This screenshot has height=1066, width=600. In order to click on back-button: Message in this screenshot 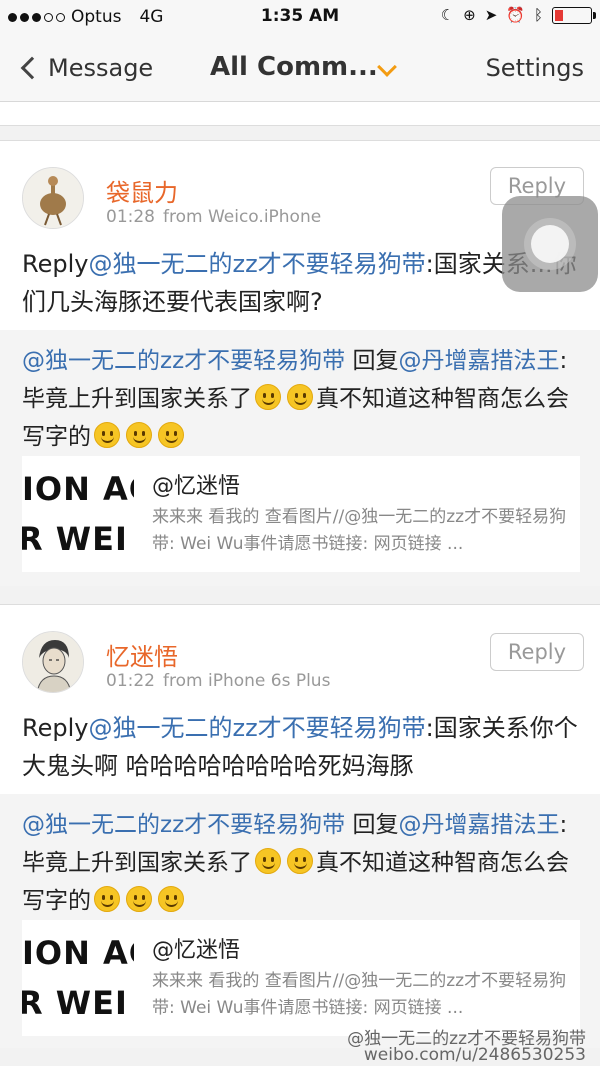, I will do `click(85, 68)`.